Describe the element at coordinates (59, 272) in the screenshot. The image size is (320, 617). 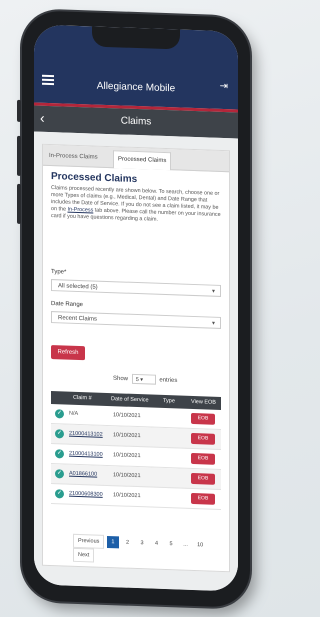
I see `type-label: Type*` at that location.